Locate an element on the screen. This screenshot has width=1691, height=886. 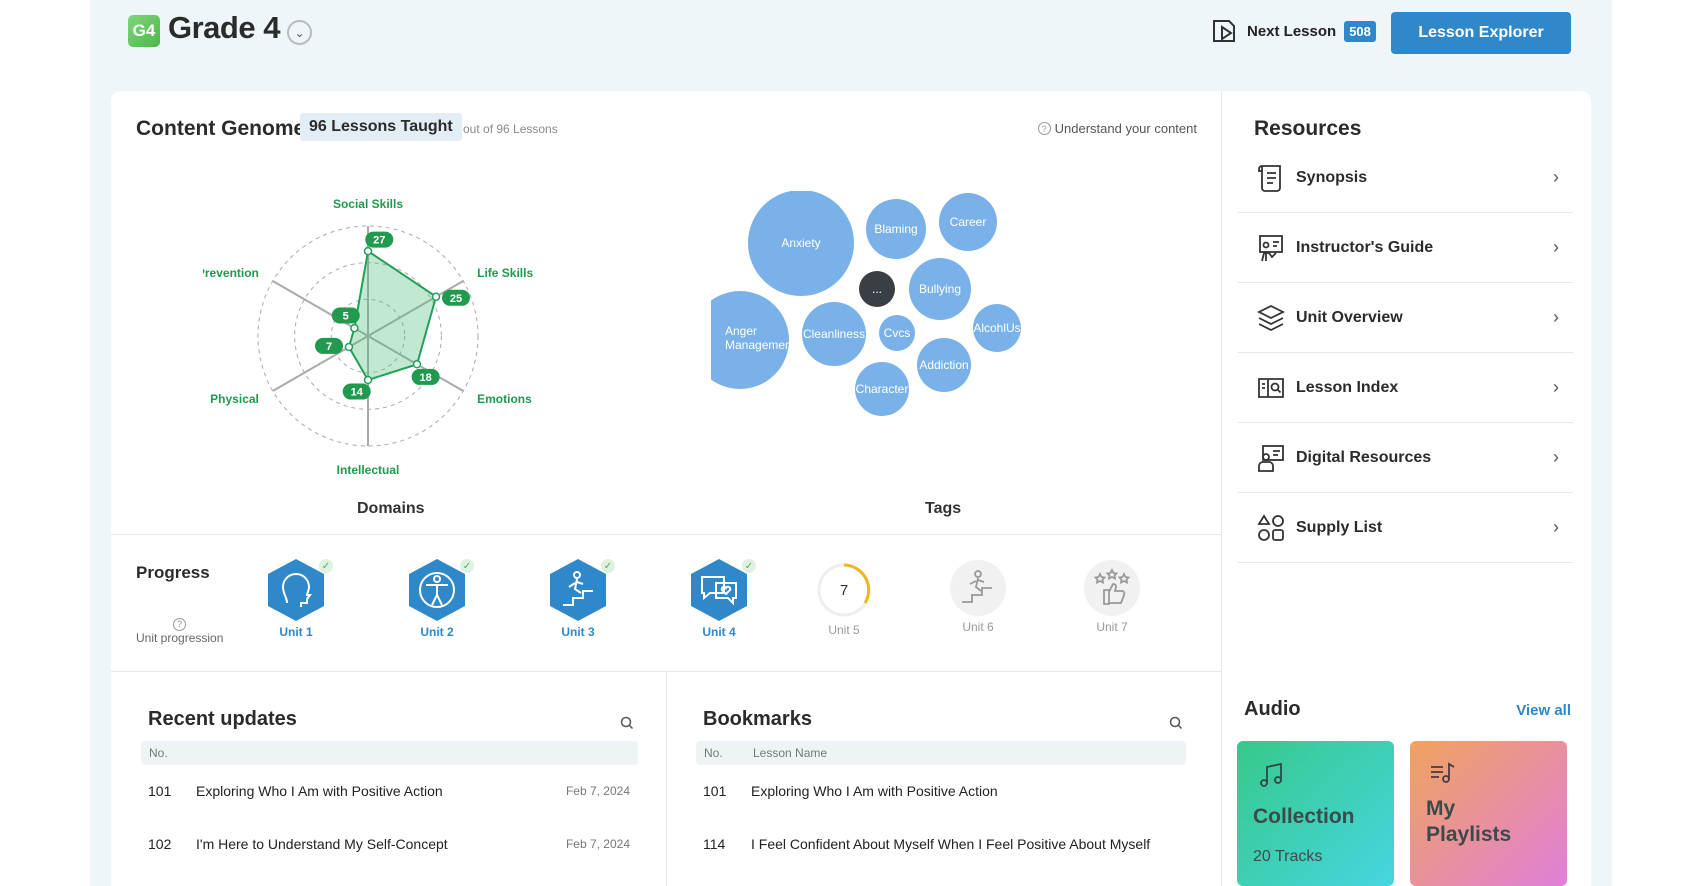
unit-3: ✓ Unit 3 is located at coordinates (579, 598).